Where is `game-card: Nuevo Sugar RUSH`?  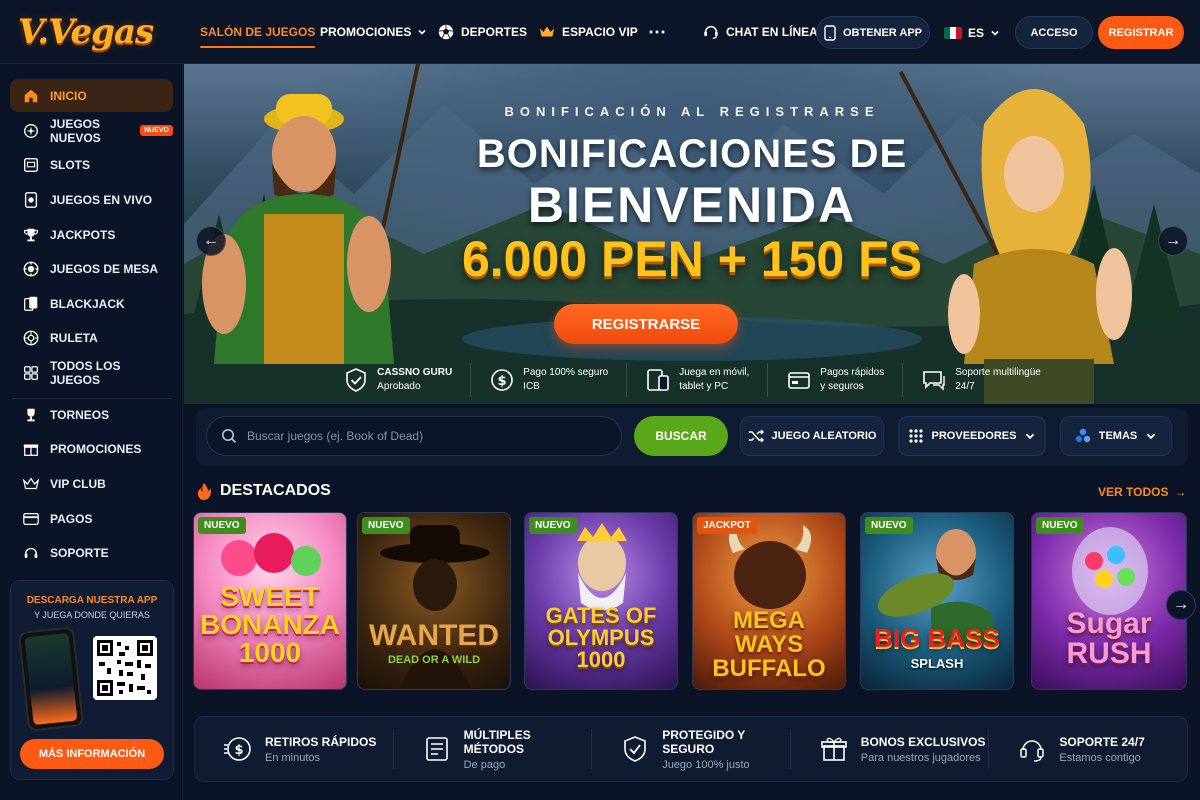
game-card: Nuevo Sugar RUSH is located at coordinates (1109, 601).